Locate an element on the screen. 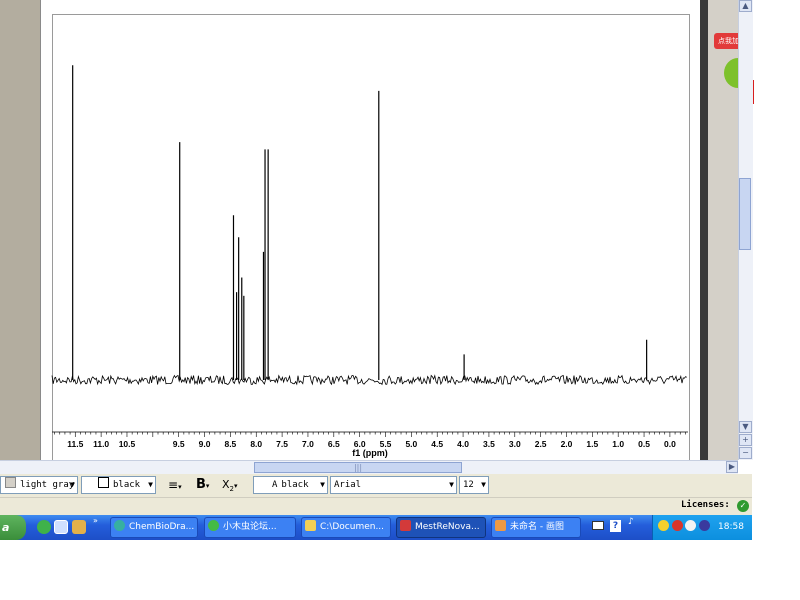 This screenshot has height=600, width=800. text-color-dropdown: Ablack ▼ is located at coordinates (290, 485).